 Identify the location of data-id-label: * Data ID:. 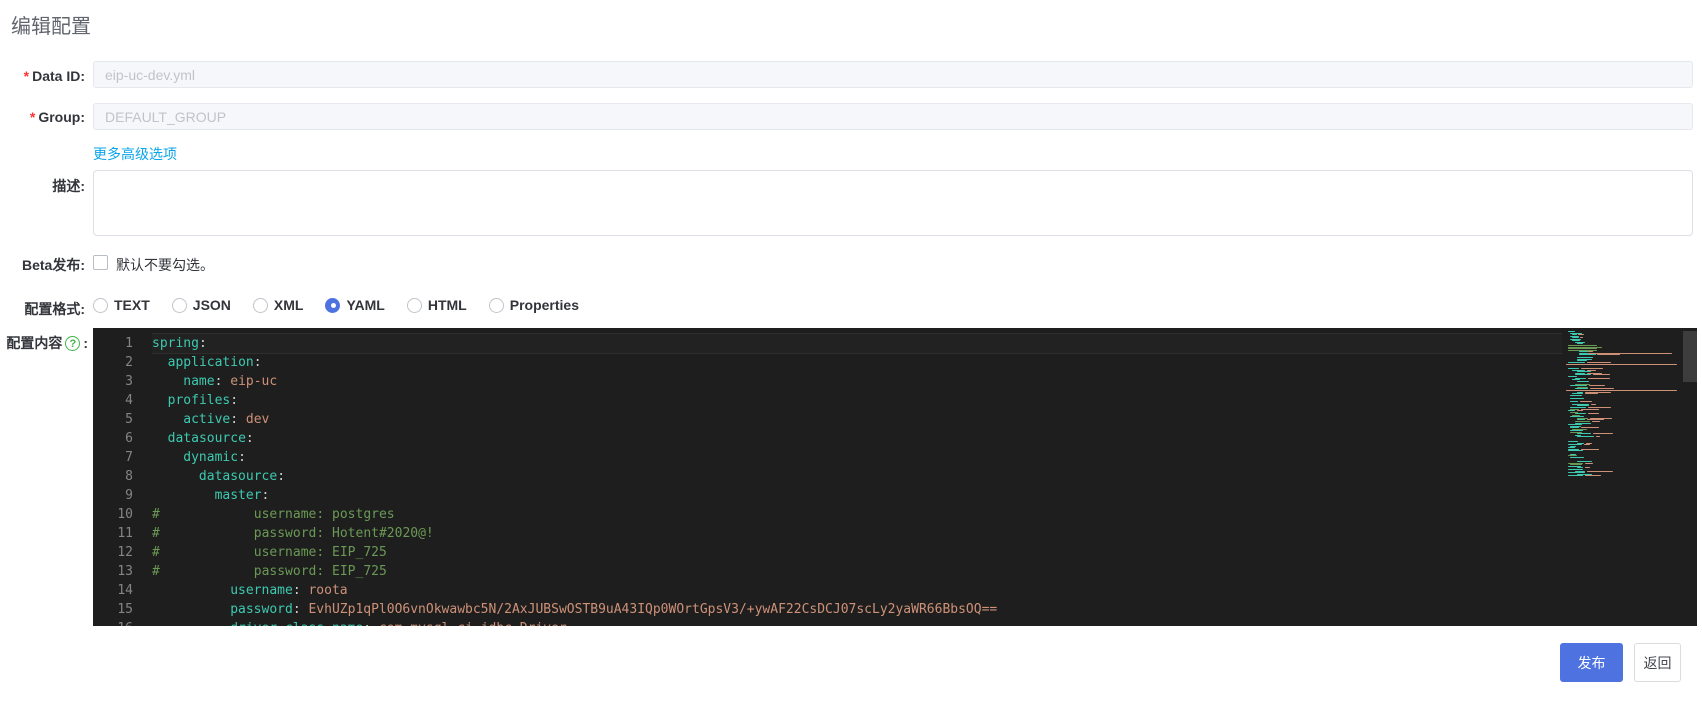
(54, 76).